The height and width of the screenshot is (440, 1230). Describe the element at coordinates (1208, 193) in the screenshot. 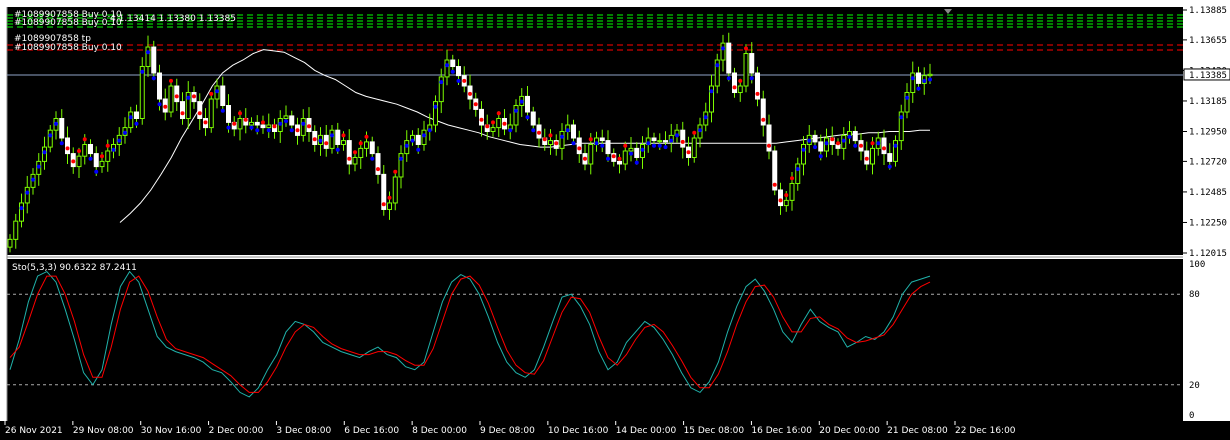

I see `price-tick-label: 1.12485` at that location.